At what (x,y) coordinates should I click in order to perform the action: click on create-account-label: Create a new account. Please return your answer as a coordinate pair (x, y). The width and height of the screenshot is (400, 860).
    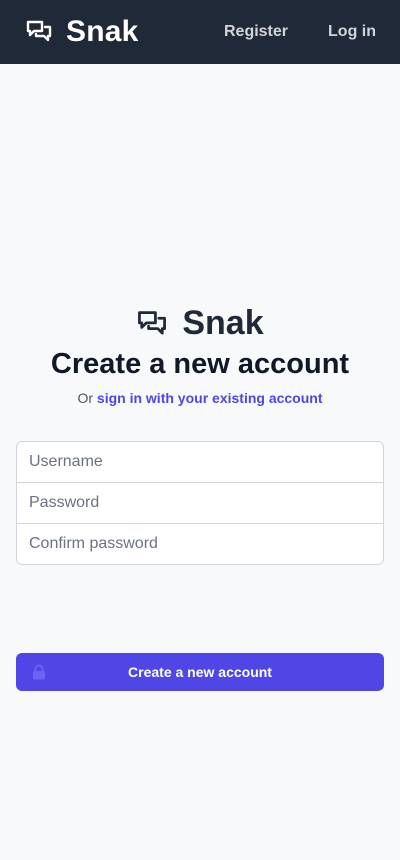
    Looking at the image, I should click on (200, 672).